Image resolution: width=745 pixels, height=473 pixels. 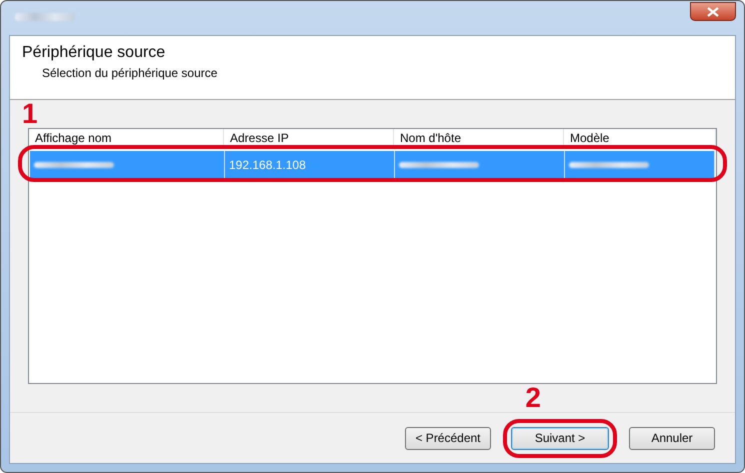 I want to click on close-icon, so click(x=713, y=11).